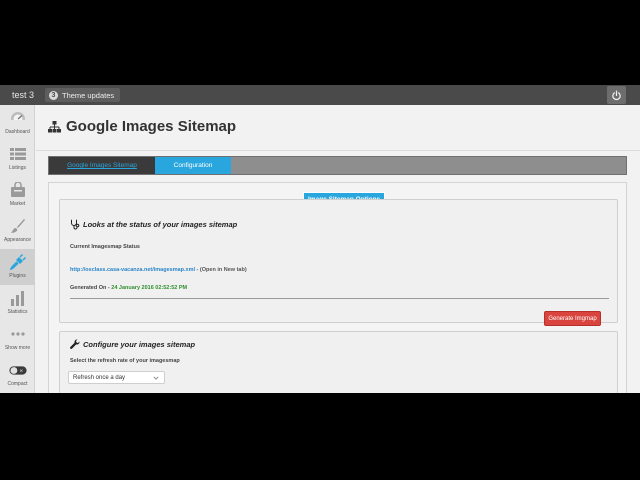  Describe the element at coordinates (151, 126) in the screenshot. I see `page-title: Google Images Sitemap` at that location.